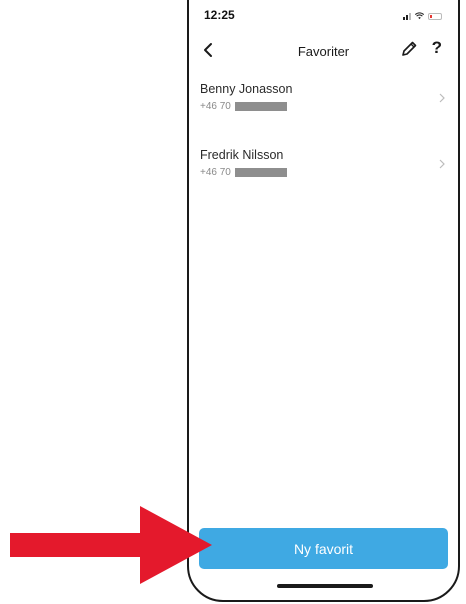 Image resolution: width=466 pixels, height=604 pixels. Describe the element at coordinates (111, 545) in the screenshot. I see `red-arrow-annotation` at that location.